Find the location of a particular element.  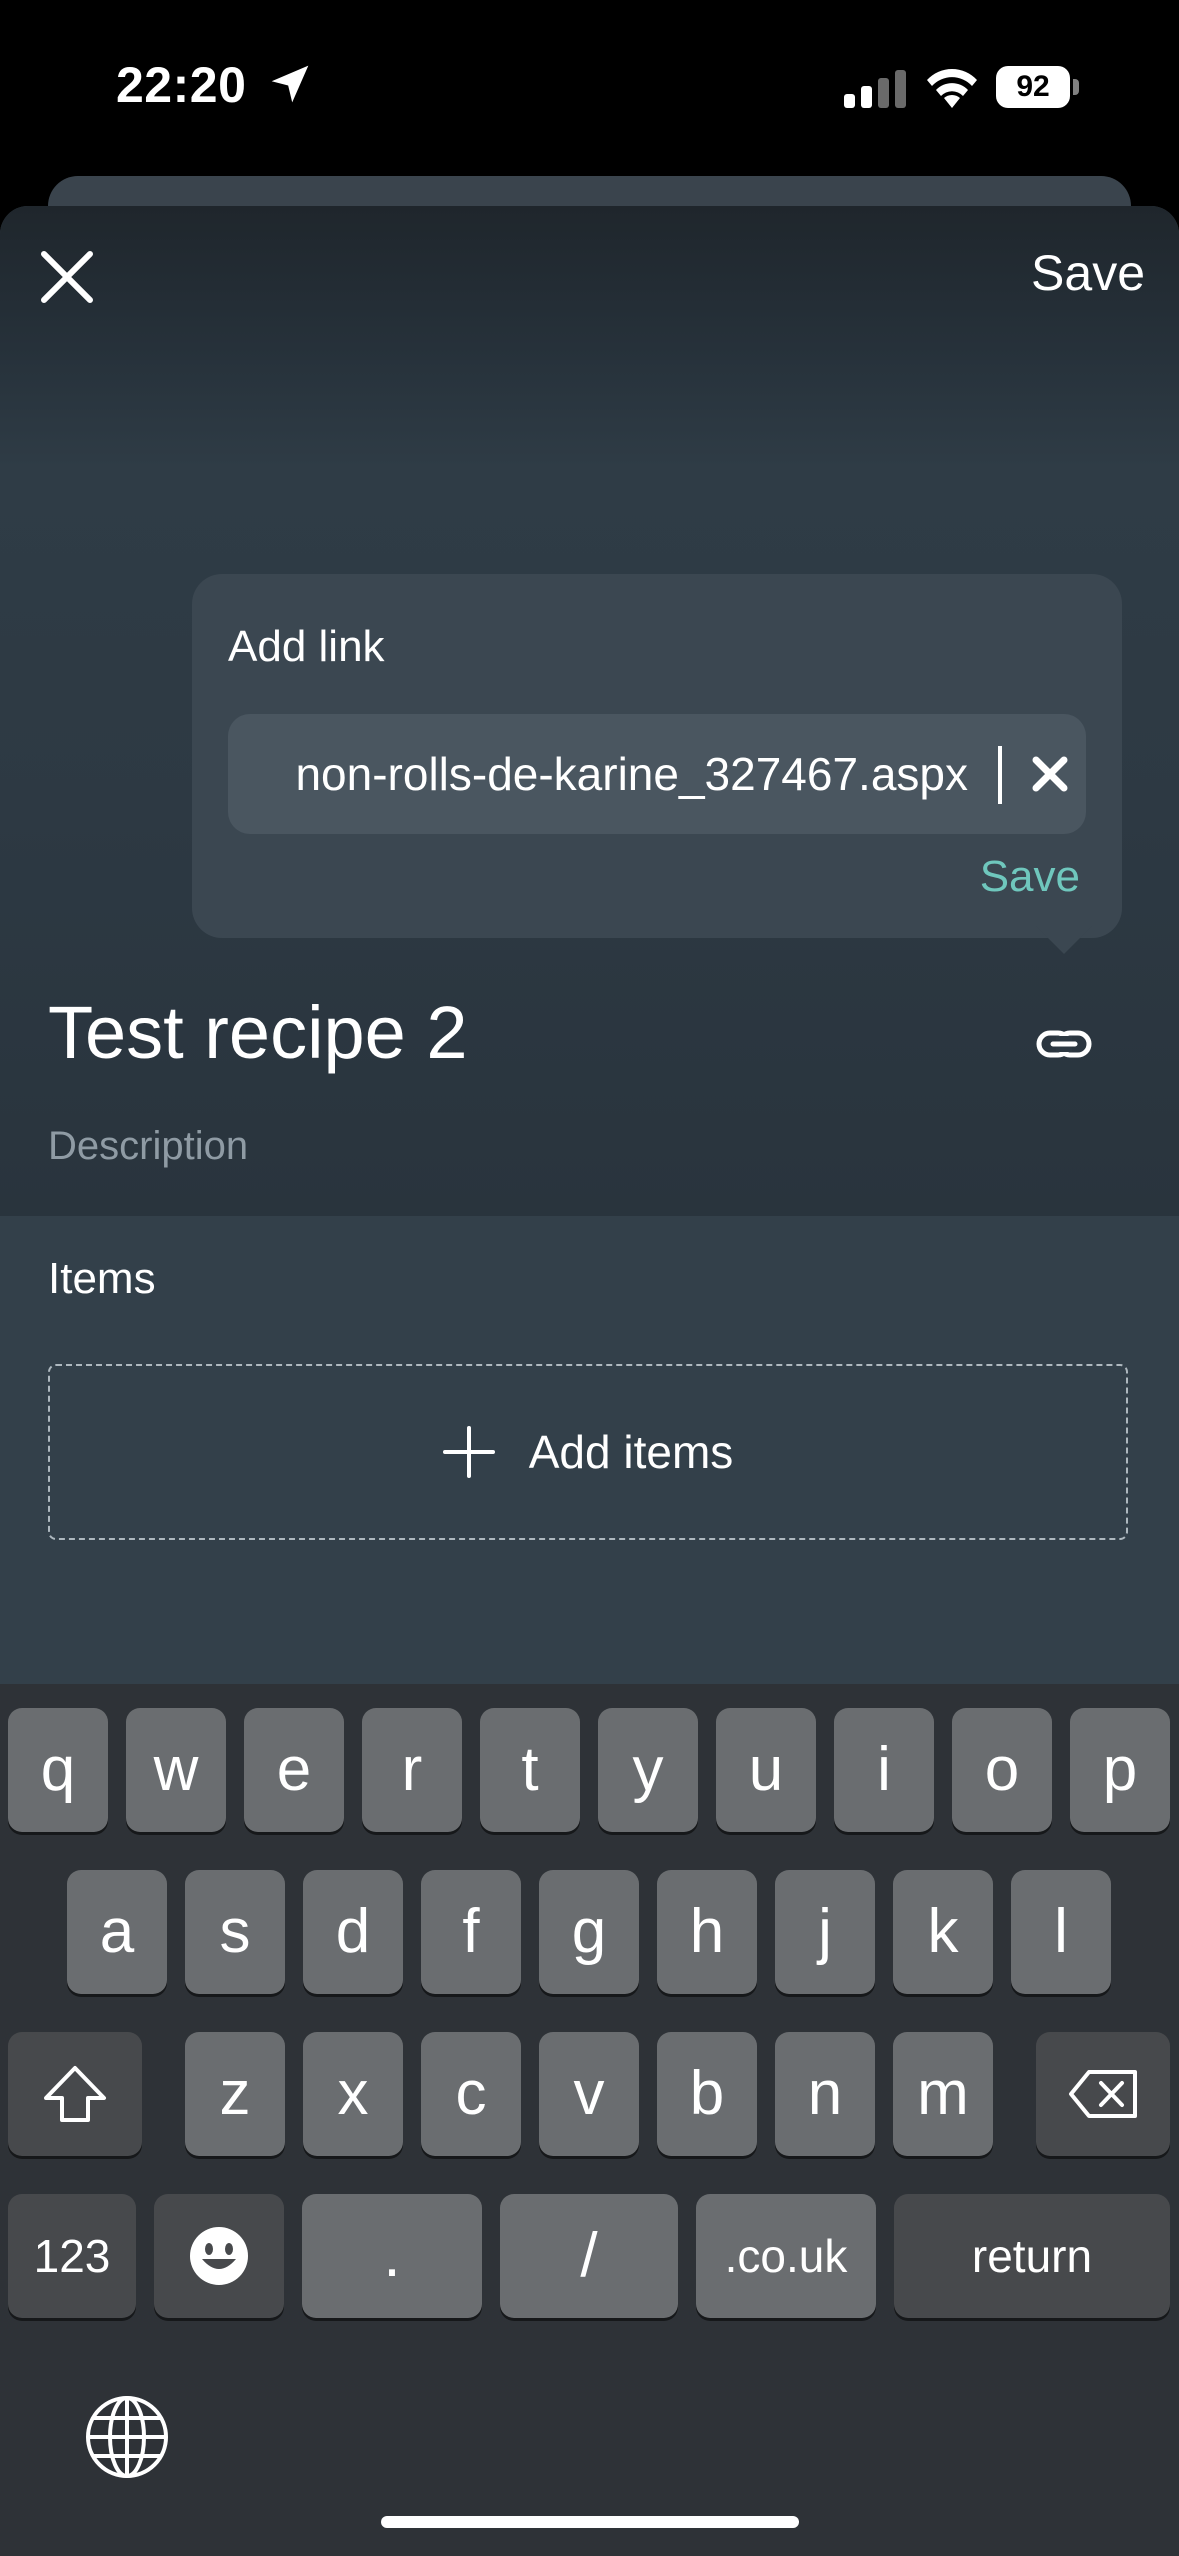

text-cursor is located at coordinates (1000, 775).